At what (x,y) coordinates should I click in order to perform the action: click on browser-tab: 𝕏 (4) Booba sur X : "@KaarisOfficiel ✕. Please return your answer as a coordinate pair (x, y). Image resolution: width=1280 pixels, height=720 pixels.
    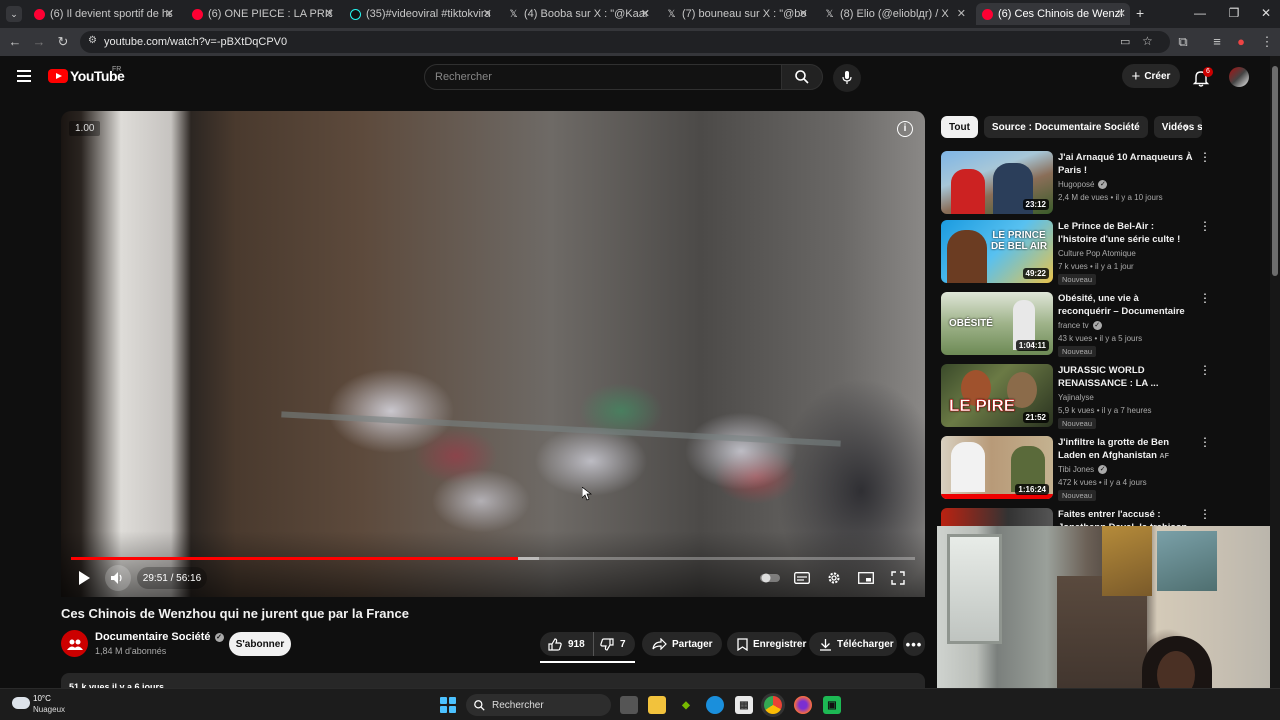
    Looking at the image, I should click on (578, 14).